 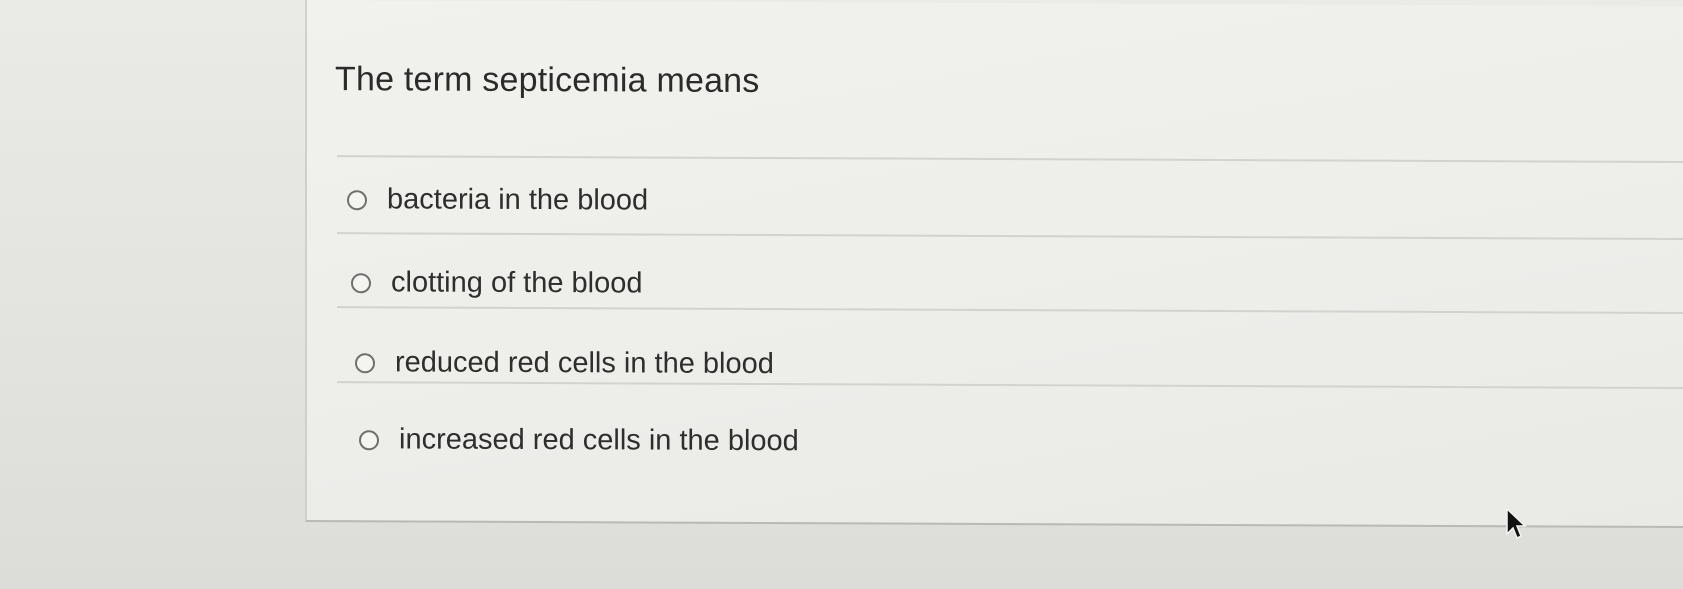 What do you see at coordinates (584, 363) in the screenshot?
I see `answer-label: reduced red cells in the blood` at bounding box center [584, 363].